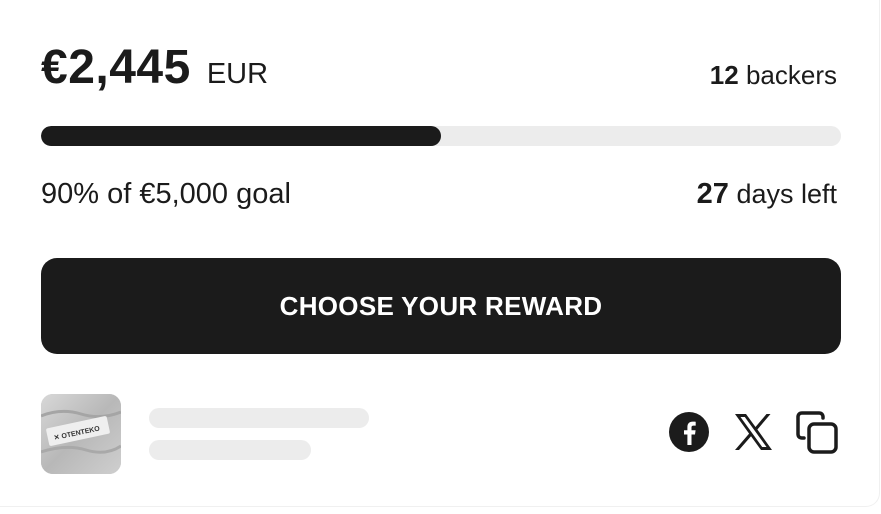 The width and height of the screenshot is (881, 514). What do you see at coordinates (237, 74) in the screenshot?
I see `currency-code: EUR` at bounding box center [237, 74].